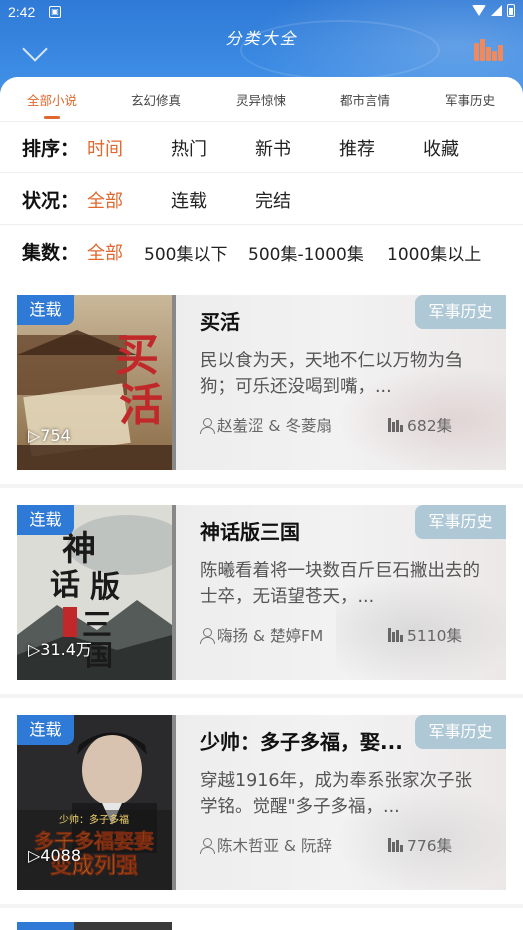 The image size is (523, 930). What do you see at coordinates (365, 99) in the screenshot?
I see `tab-dushi: 都市言情` at bounding box center [365, 99].